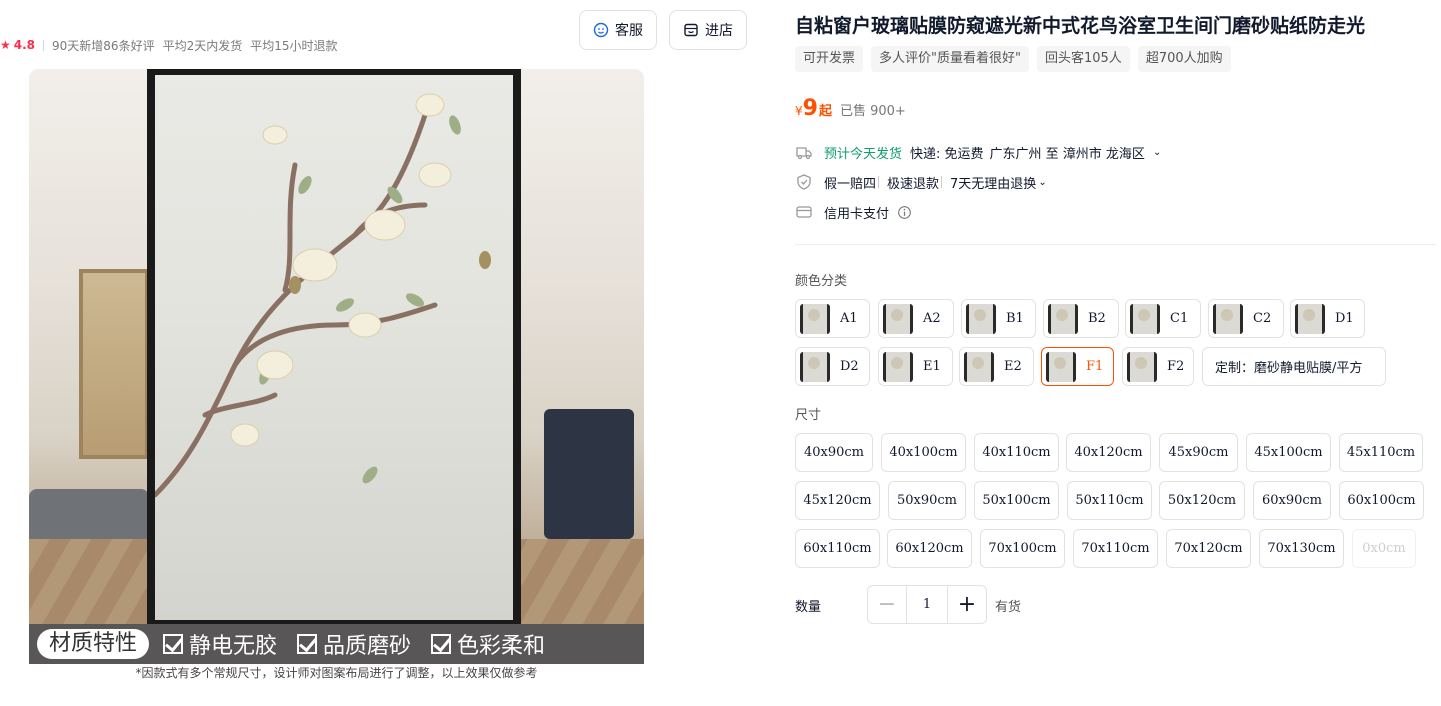 This screenshot has height=706, width=1441. Describe the element at coordinates (1381, 500) in the screenshot. I see `size-option: 60x100cm` at that location.